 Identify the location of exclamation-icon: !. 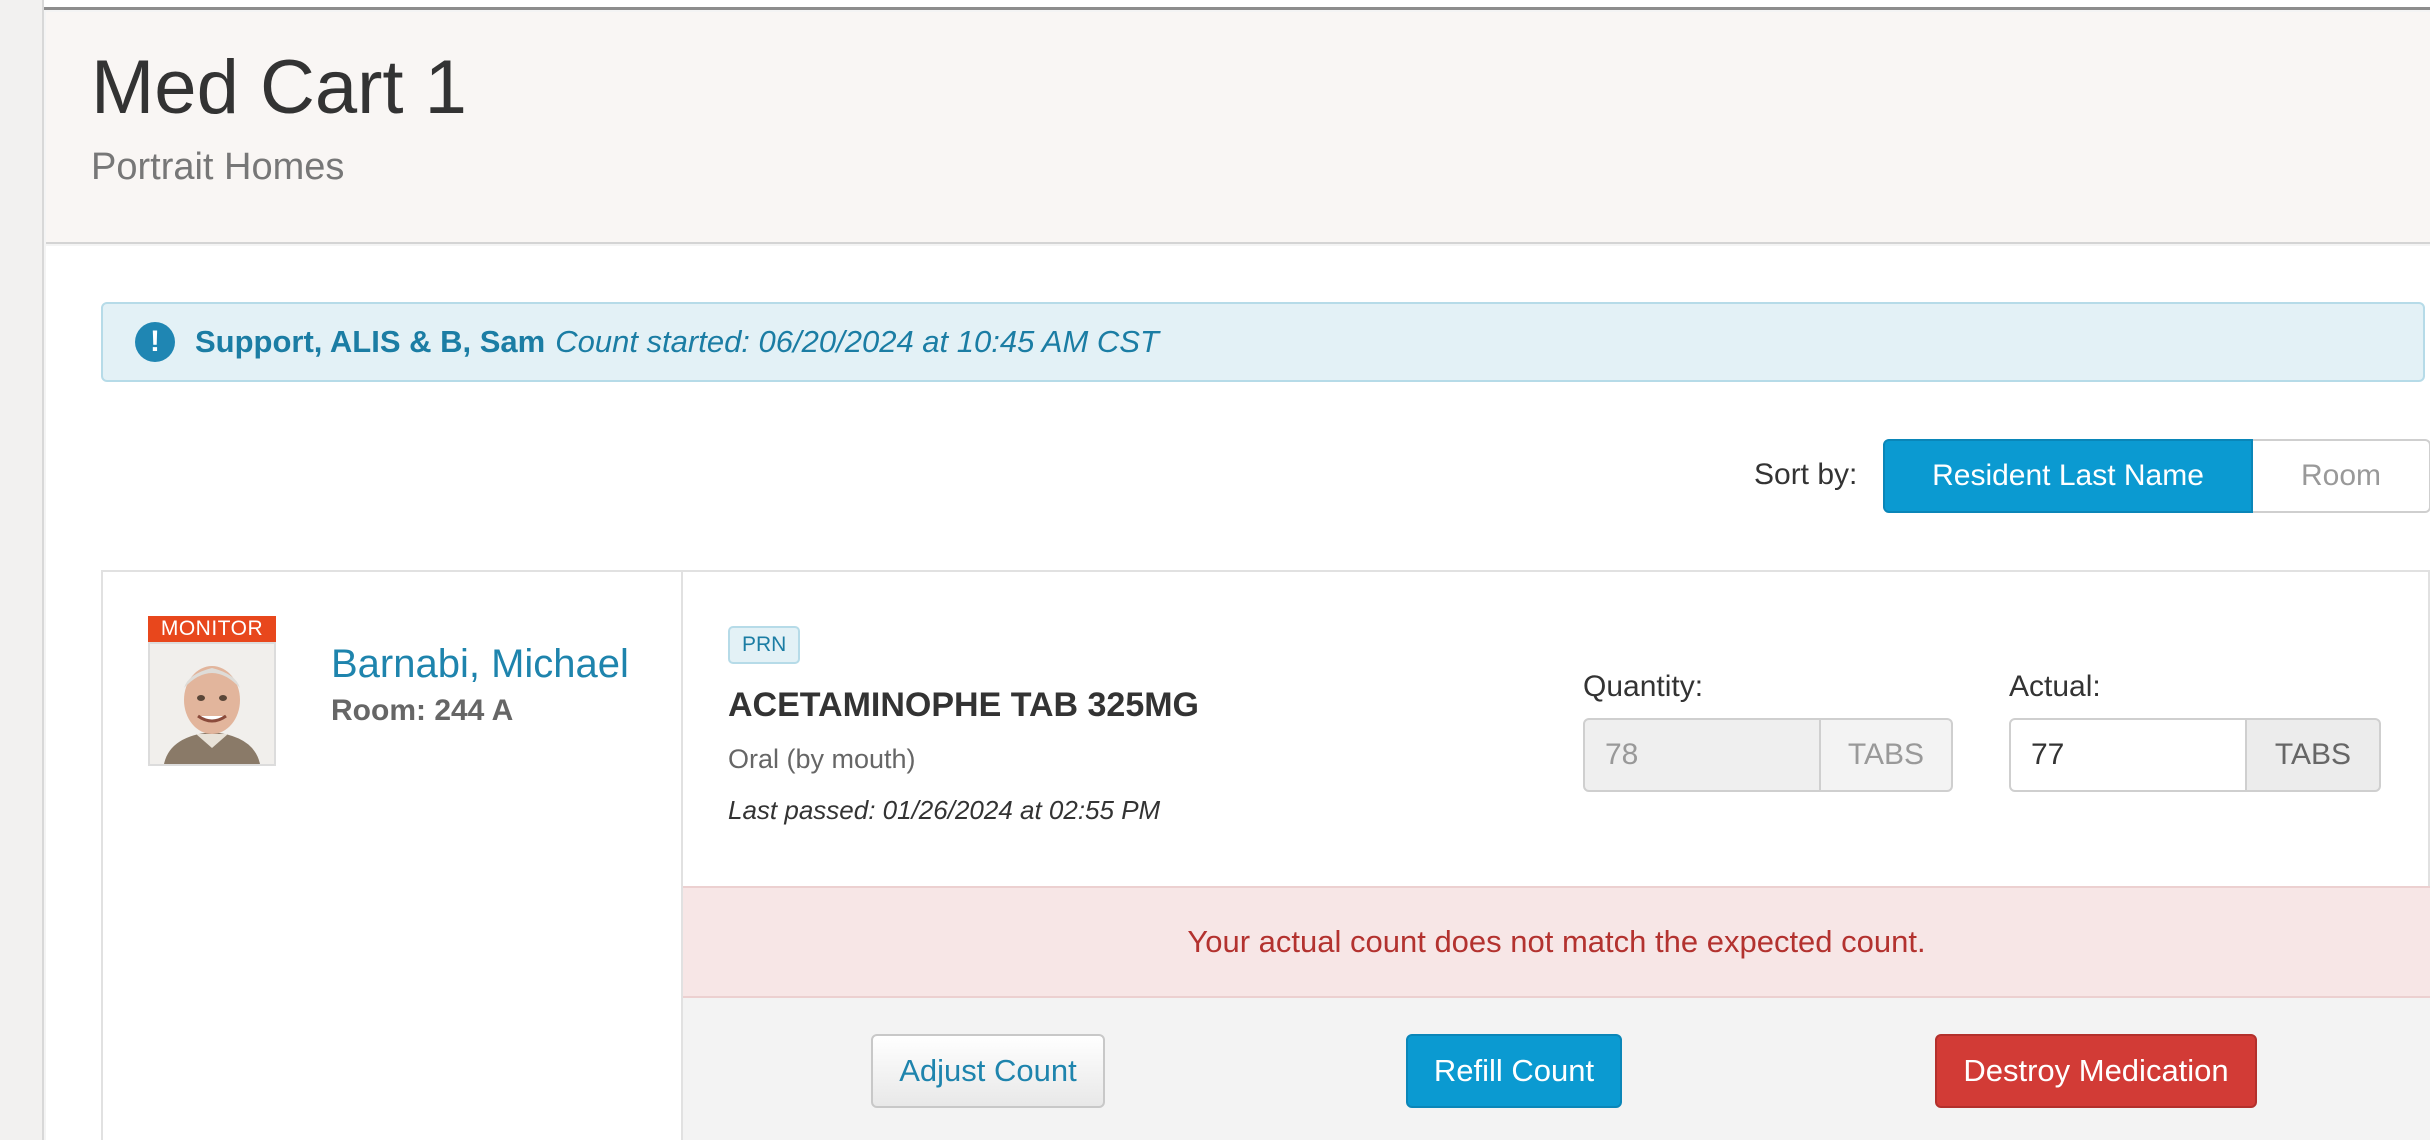
(155, 342).